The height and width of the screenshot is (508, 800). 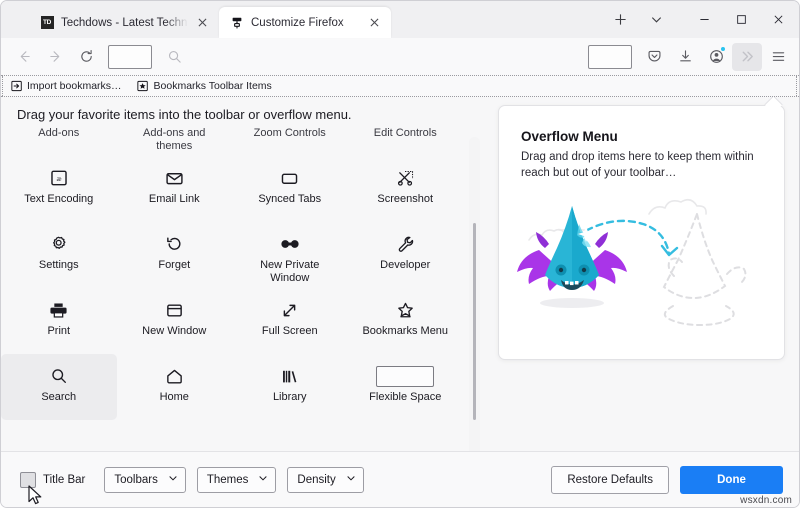 I want to click on done-button: Done, so click(x=731, y=479).